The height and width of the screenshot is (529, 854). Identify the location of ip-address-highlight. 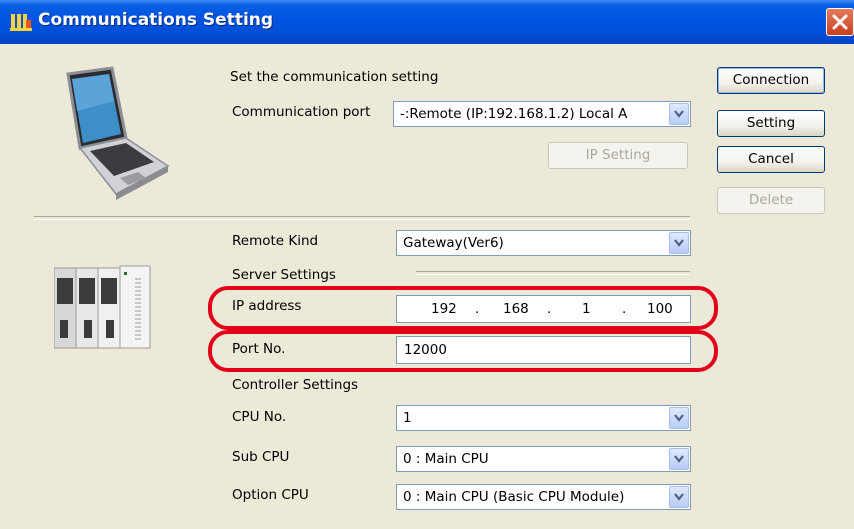
(463, 308).